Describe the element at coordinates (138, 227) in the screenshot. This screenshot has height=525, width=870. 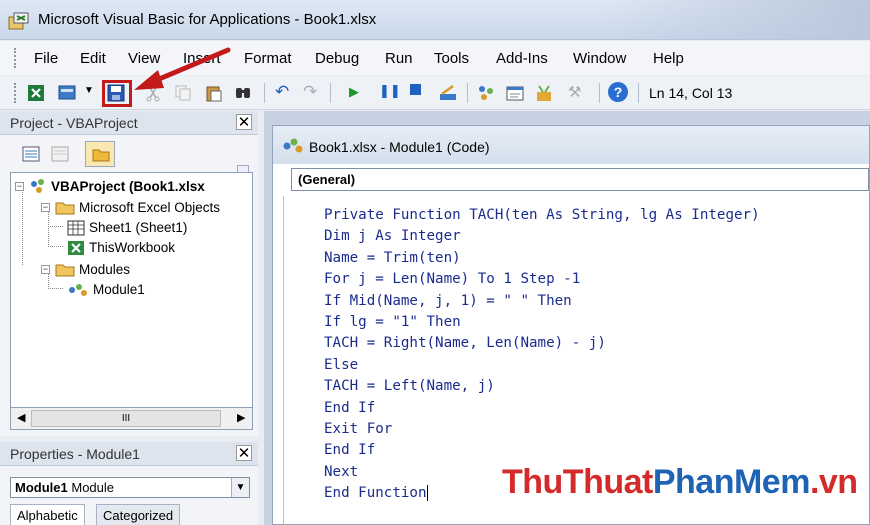
I see `tree-label: Sheet1 (Sheet1)` at that location.